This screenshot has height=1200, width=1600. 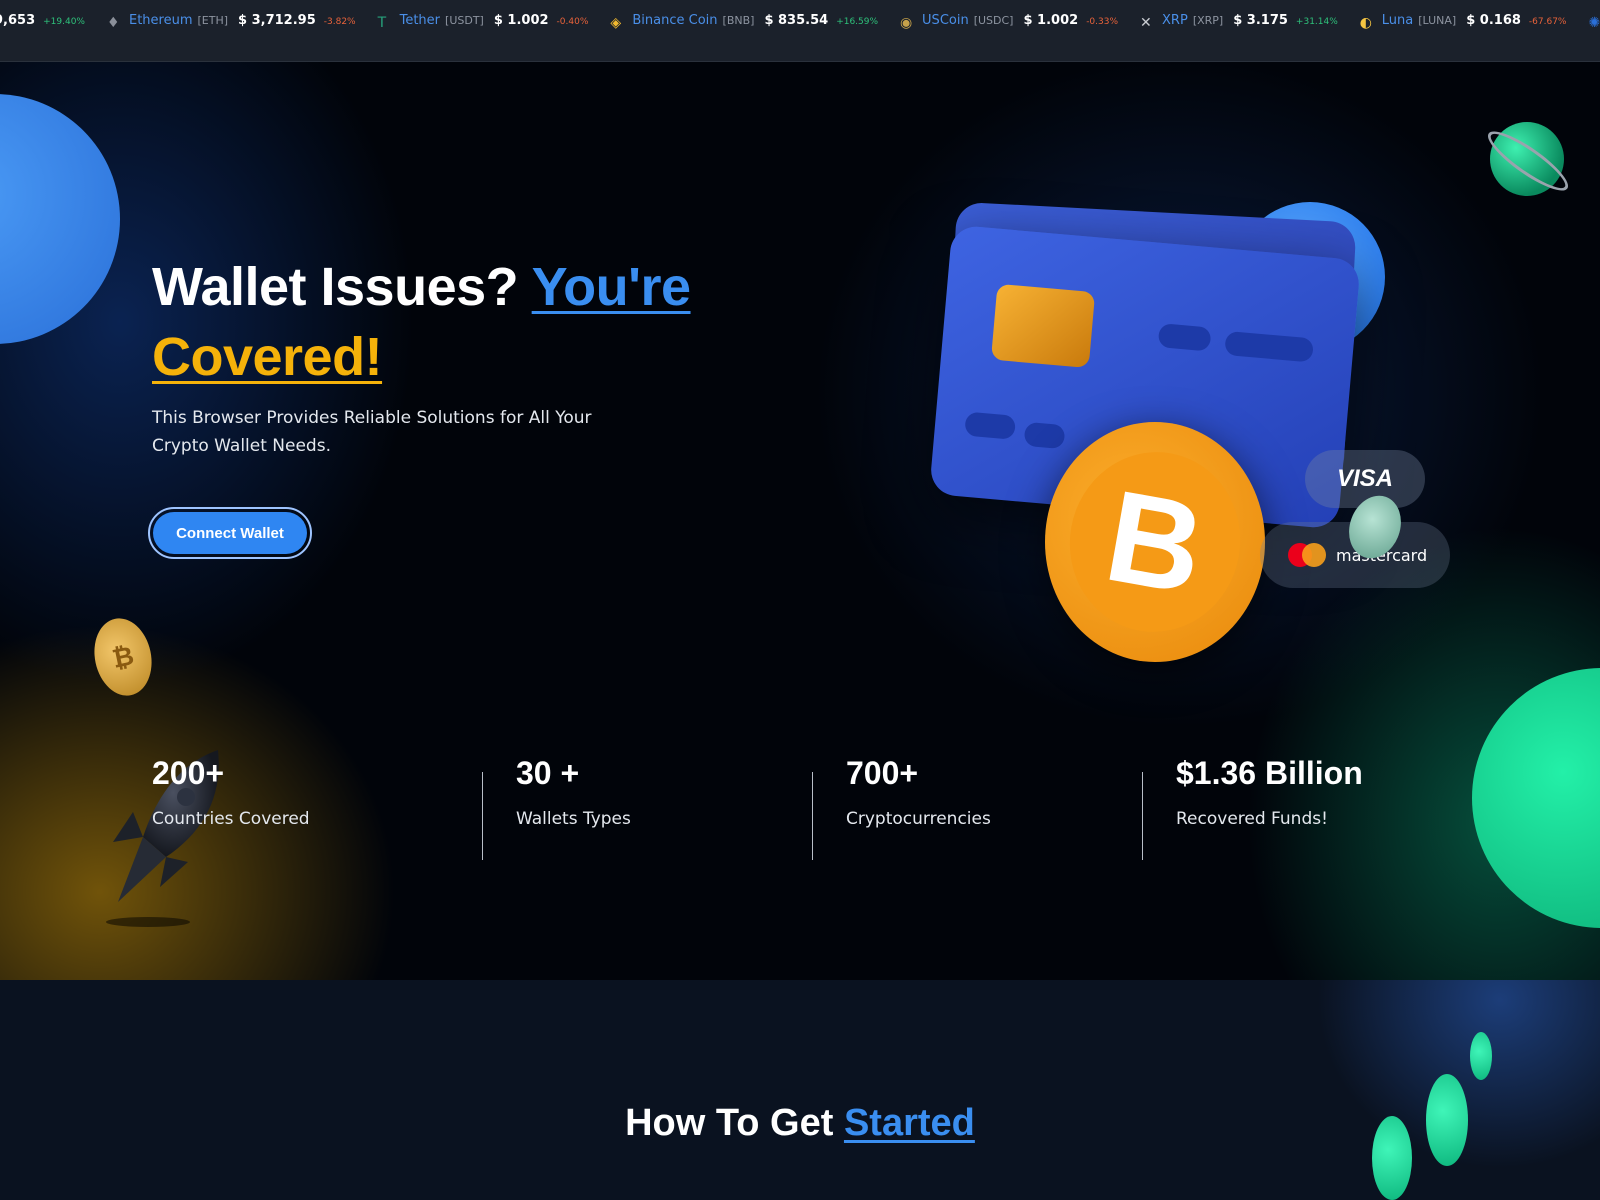 I want to click on ticker-item: ✕ XRP [XRP] $ 3.175 +31.14%, so click(x=1239, y=21).